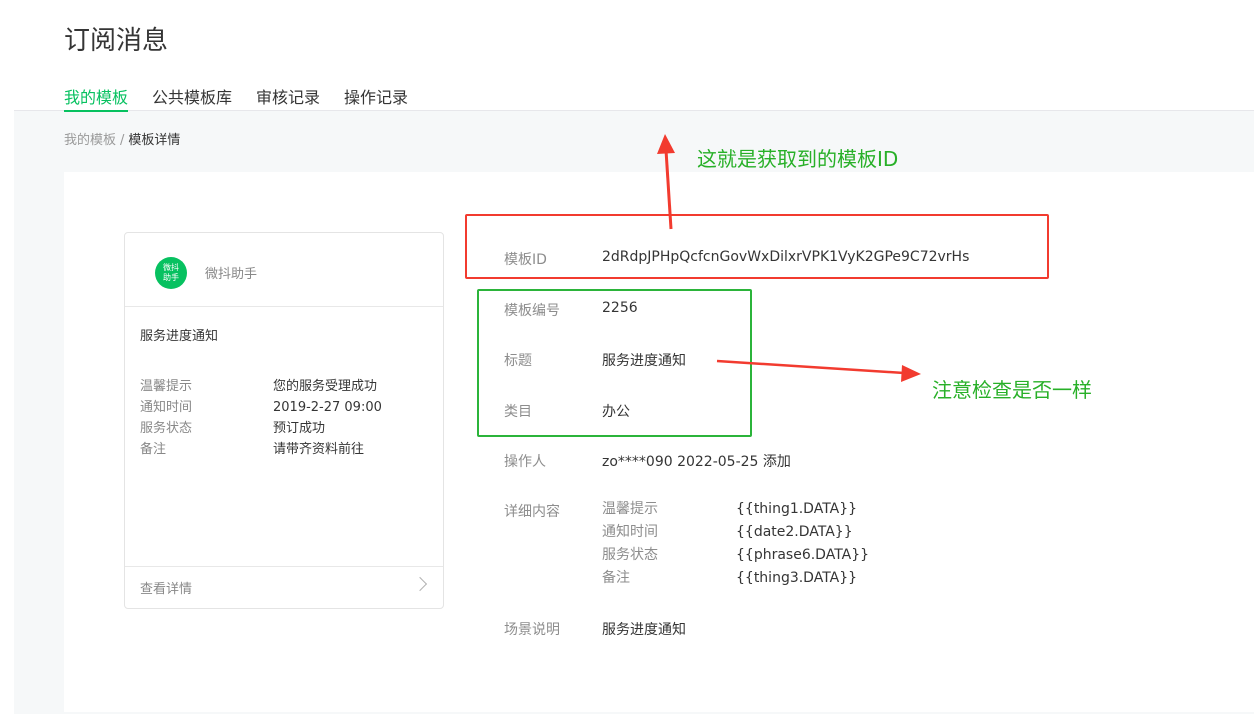 The image size is (1254, 714). I want to click on right-arrow-head, so click(911, 373).